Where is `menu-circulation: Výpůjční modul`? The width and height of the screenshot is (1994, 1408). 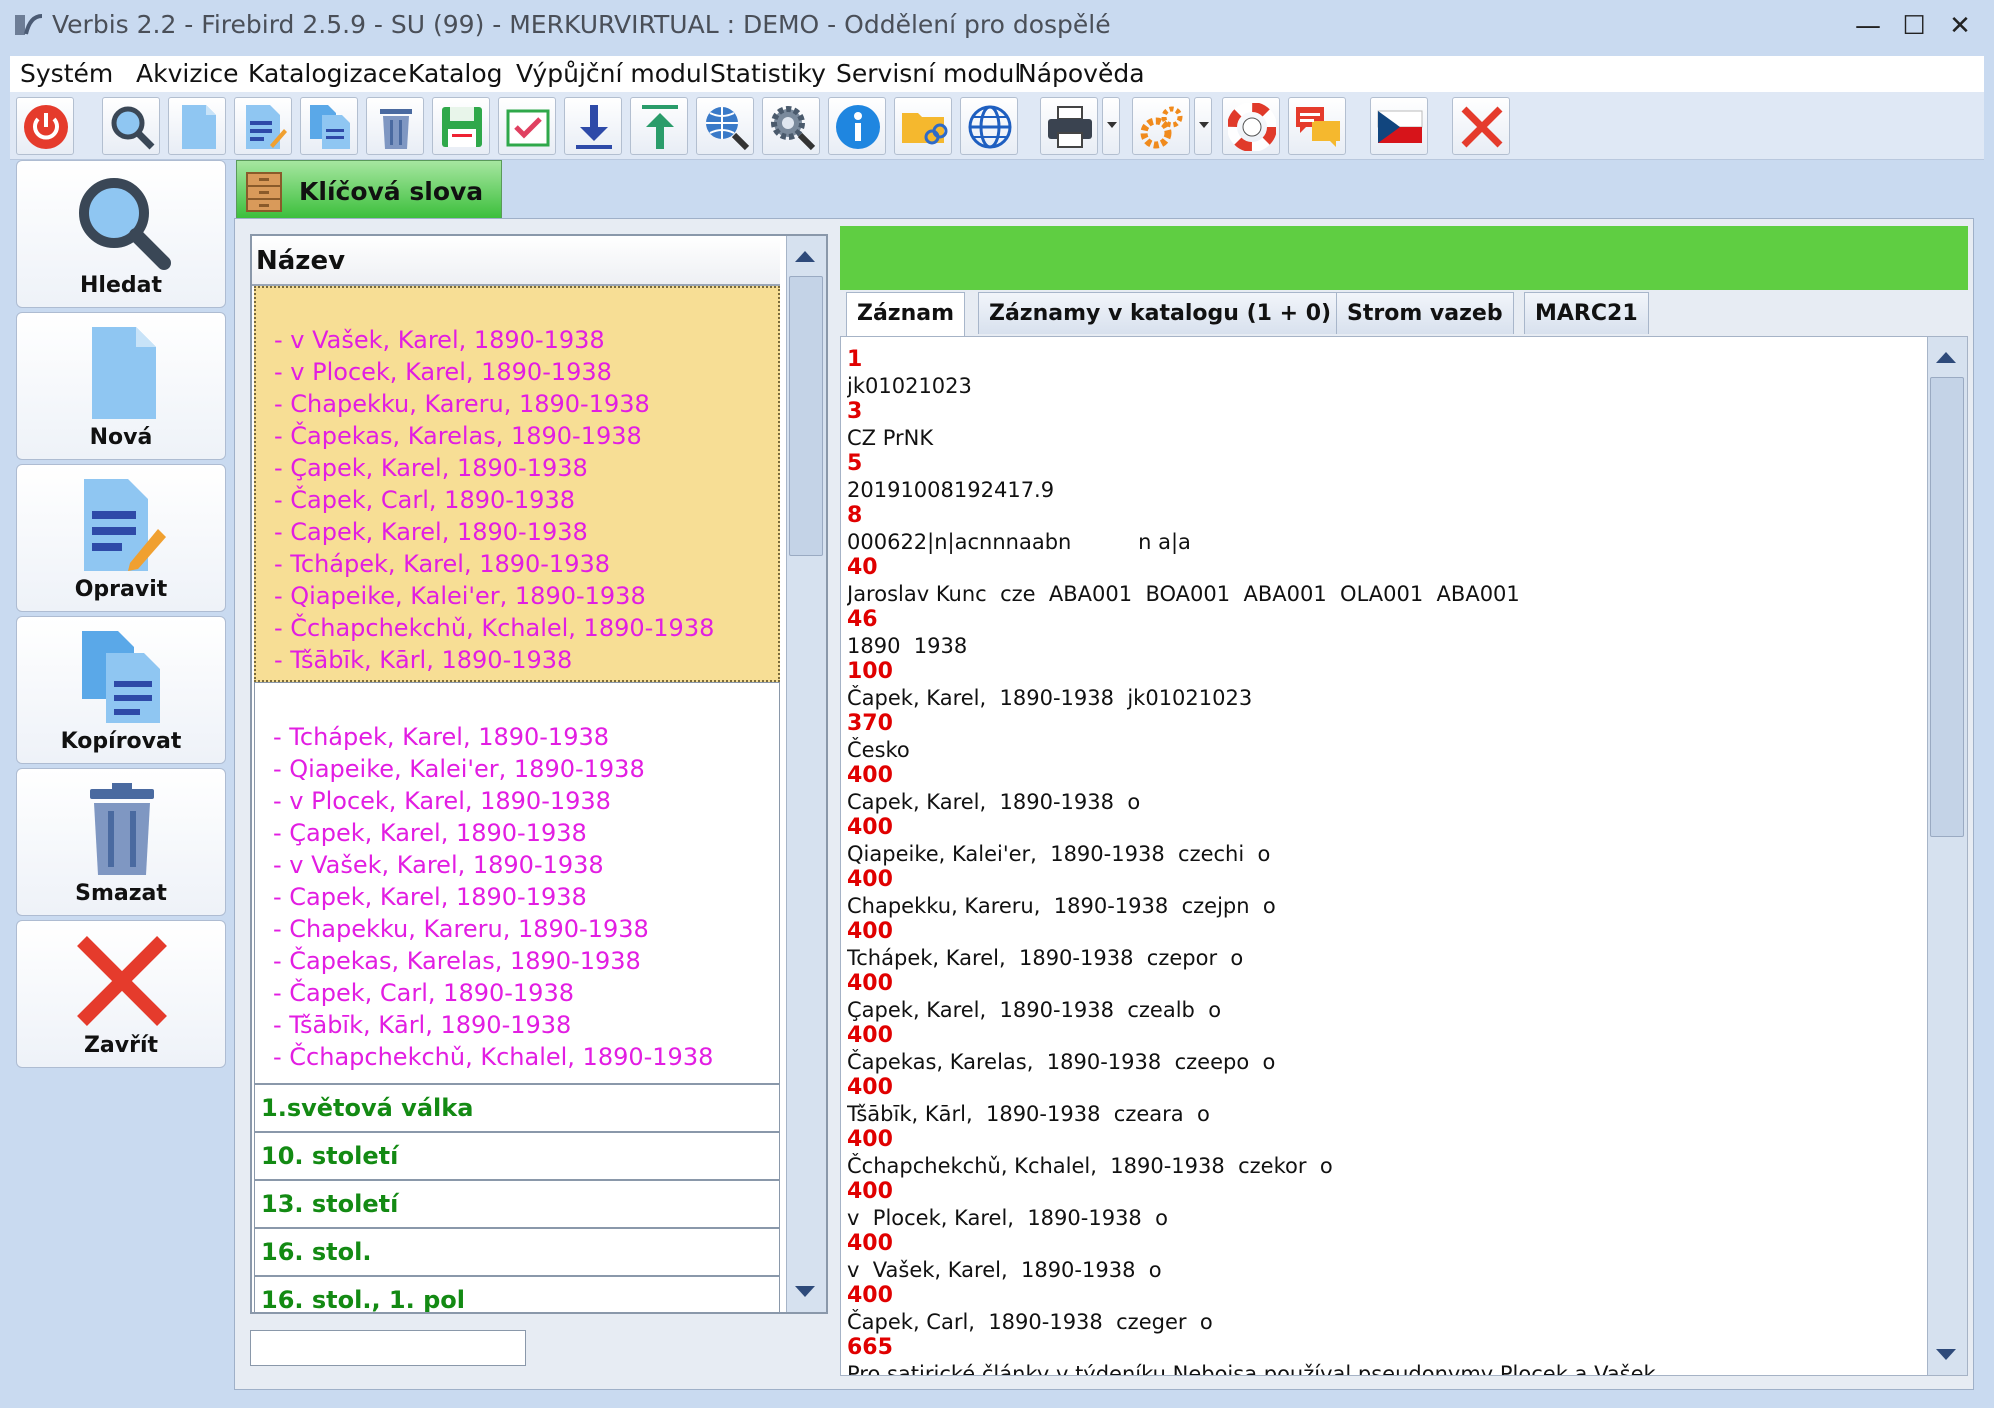
menu-circulation: Výpůjční modul is located at coordinates (612, 73).